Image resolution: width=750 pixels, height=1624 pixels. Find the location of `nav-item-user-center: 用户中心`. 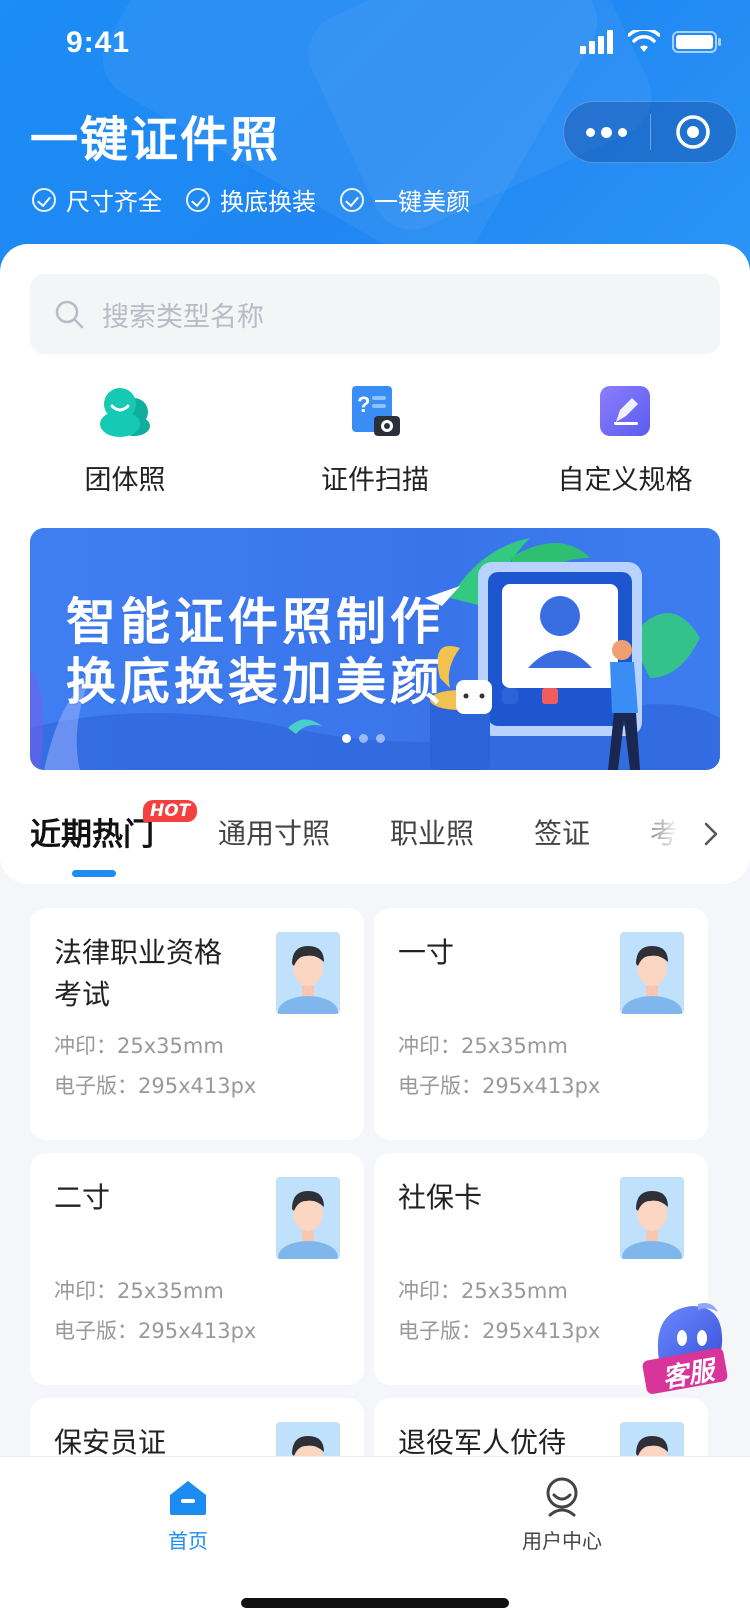

nav-item-user-center: 用户中心 is located at coordinates (562, 1514).